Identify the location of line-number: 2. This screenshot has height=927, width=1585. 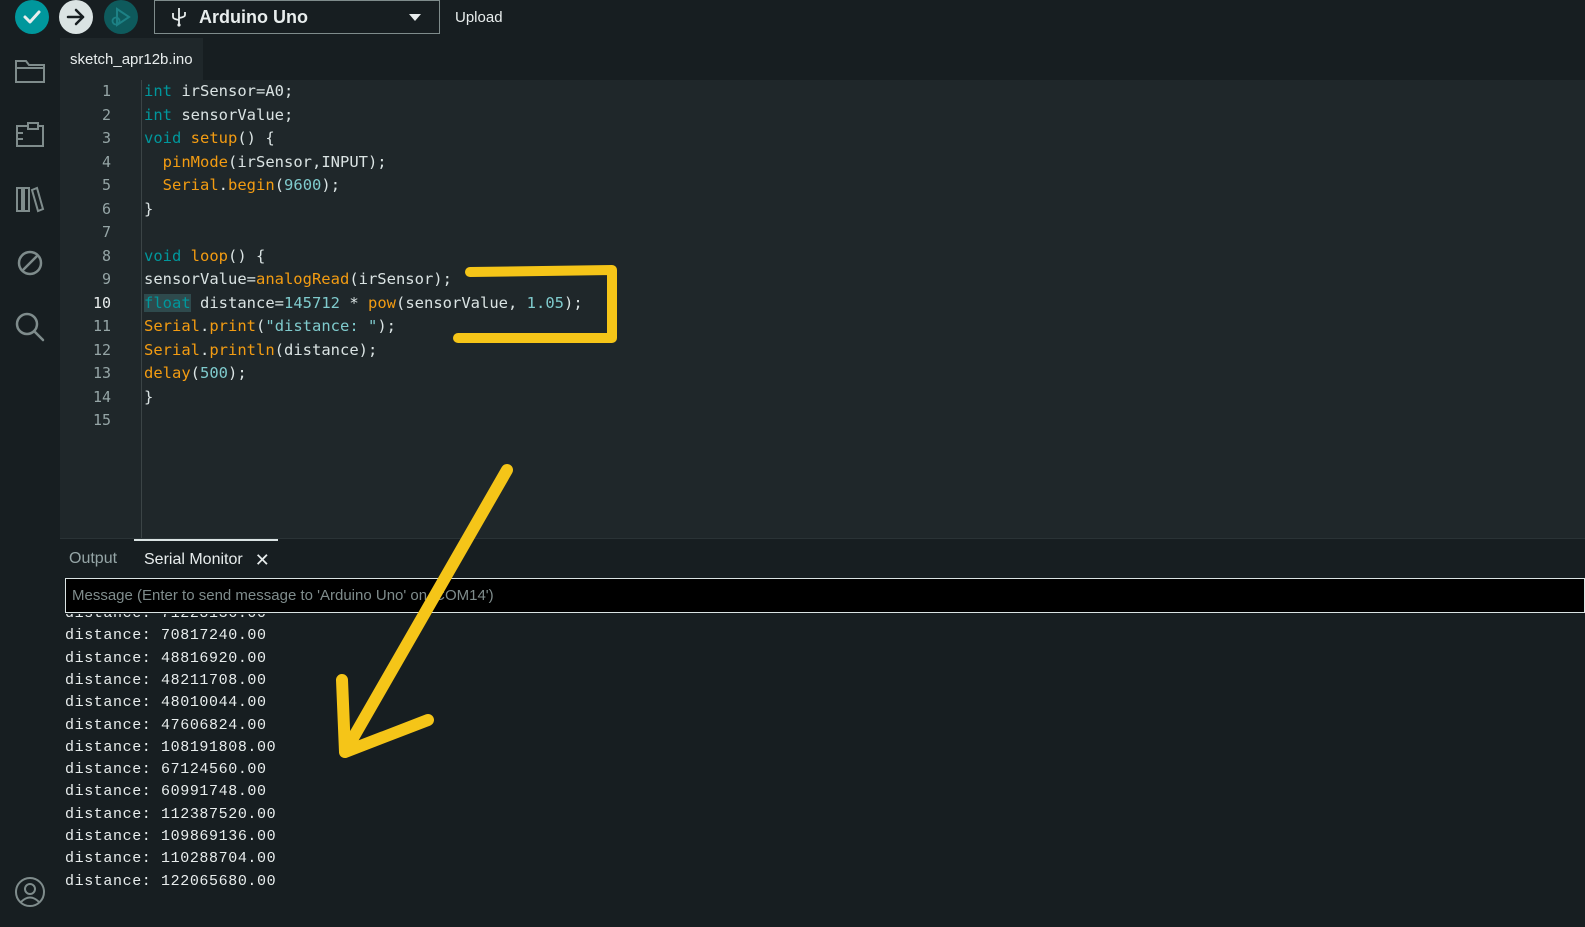
(106, 114).